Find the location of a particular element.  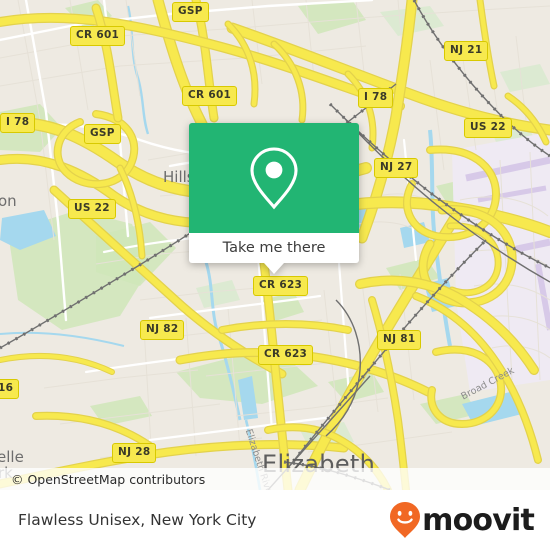

road-shield: NJ 27 is located at coordinates (396, 168).